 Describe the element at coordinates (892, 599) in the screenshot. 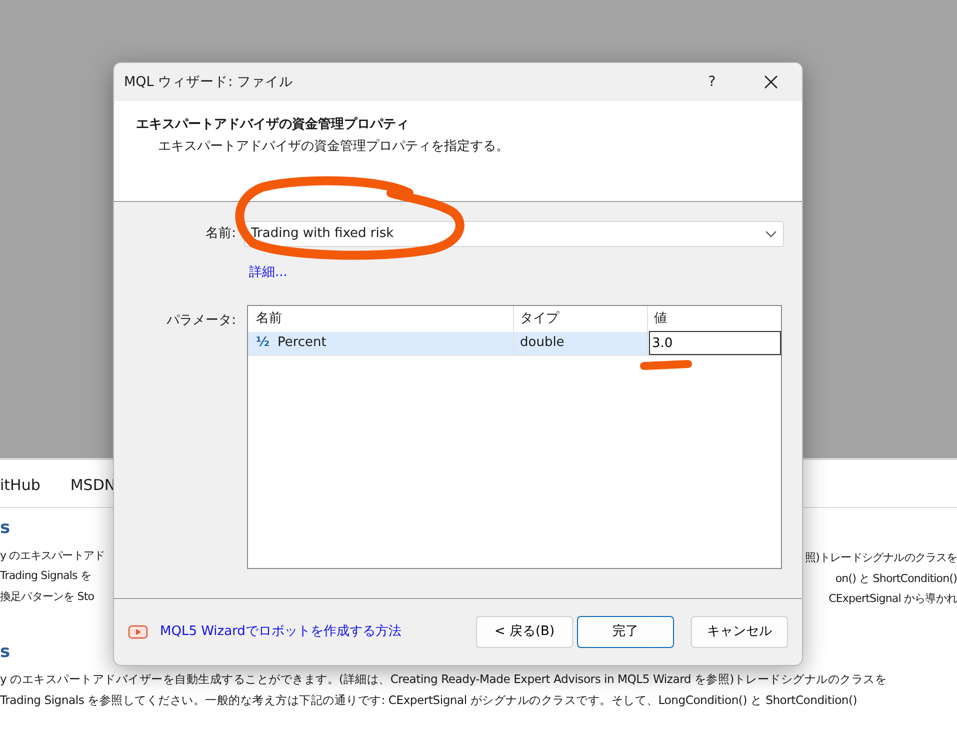

I see `paragraph-text: CExpertSignal から導かれ` at that location.